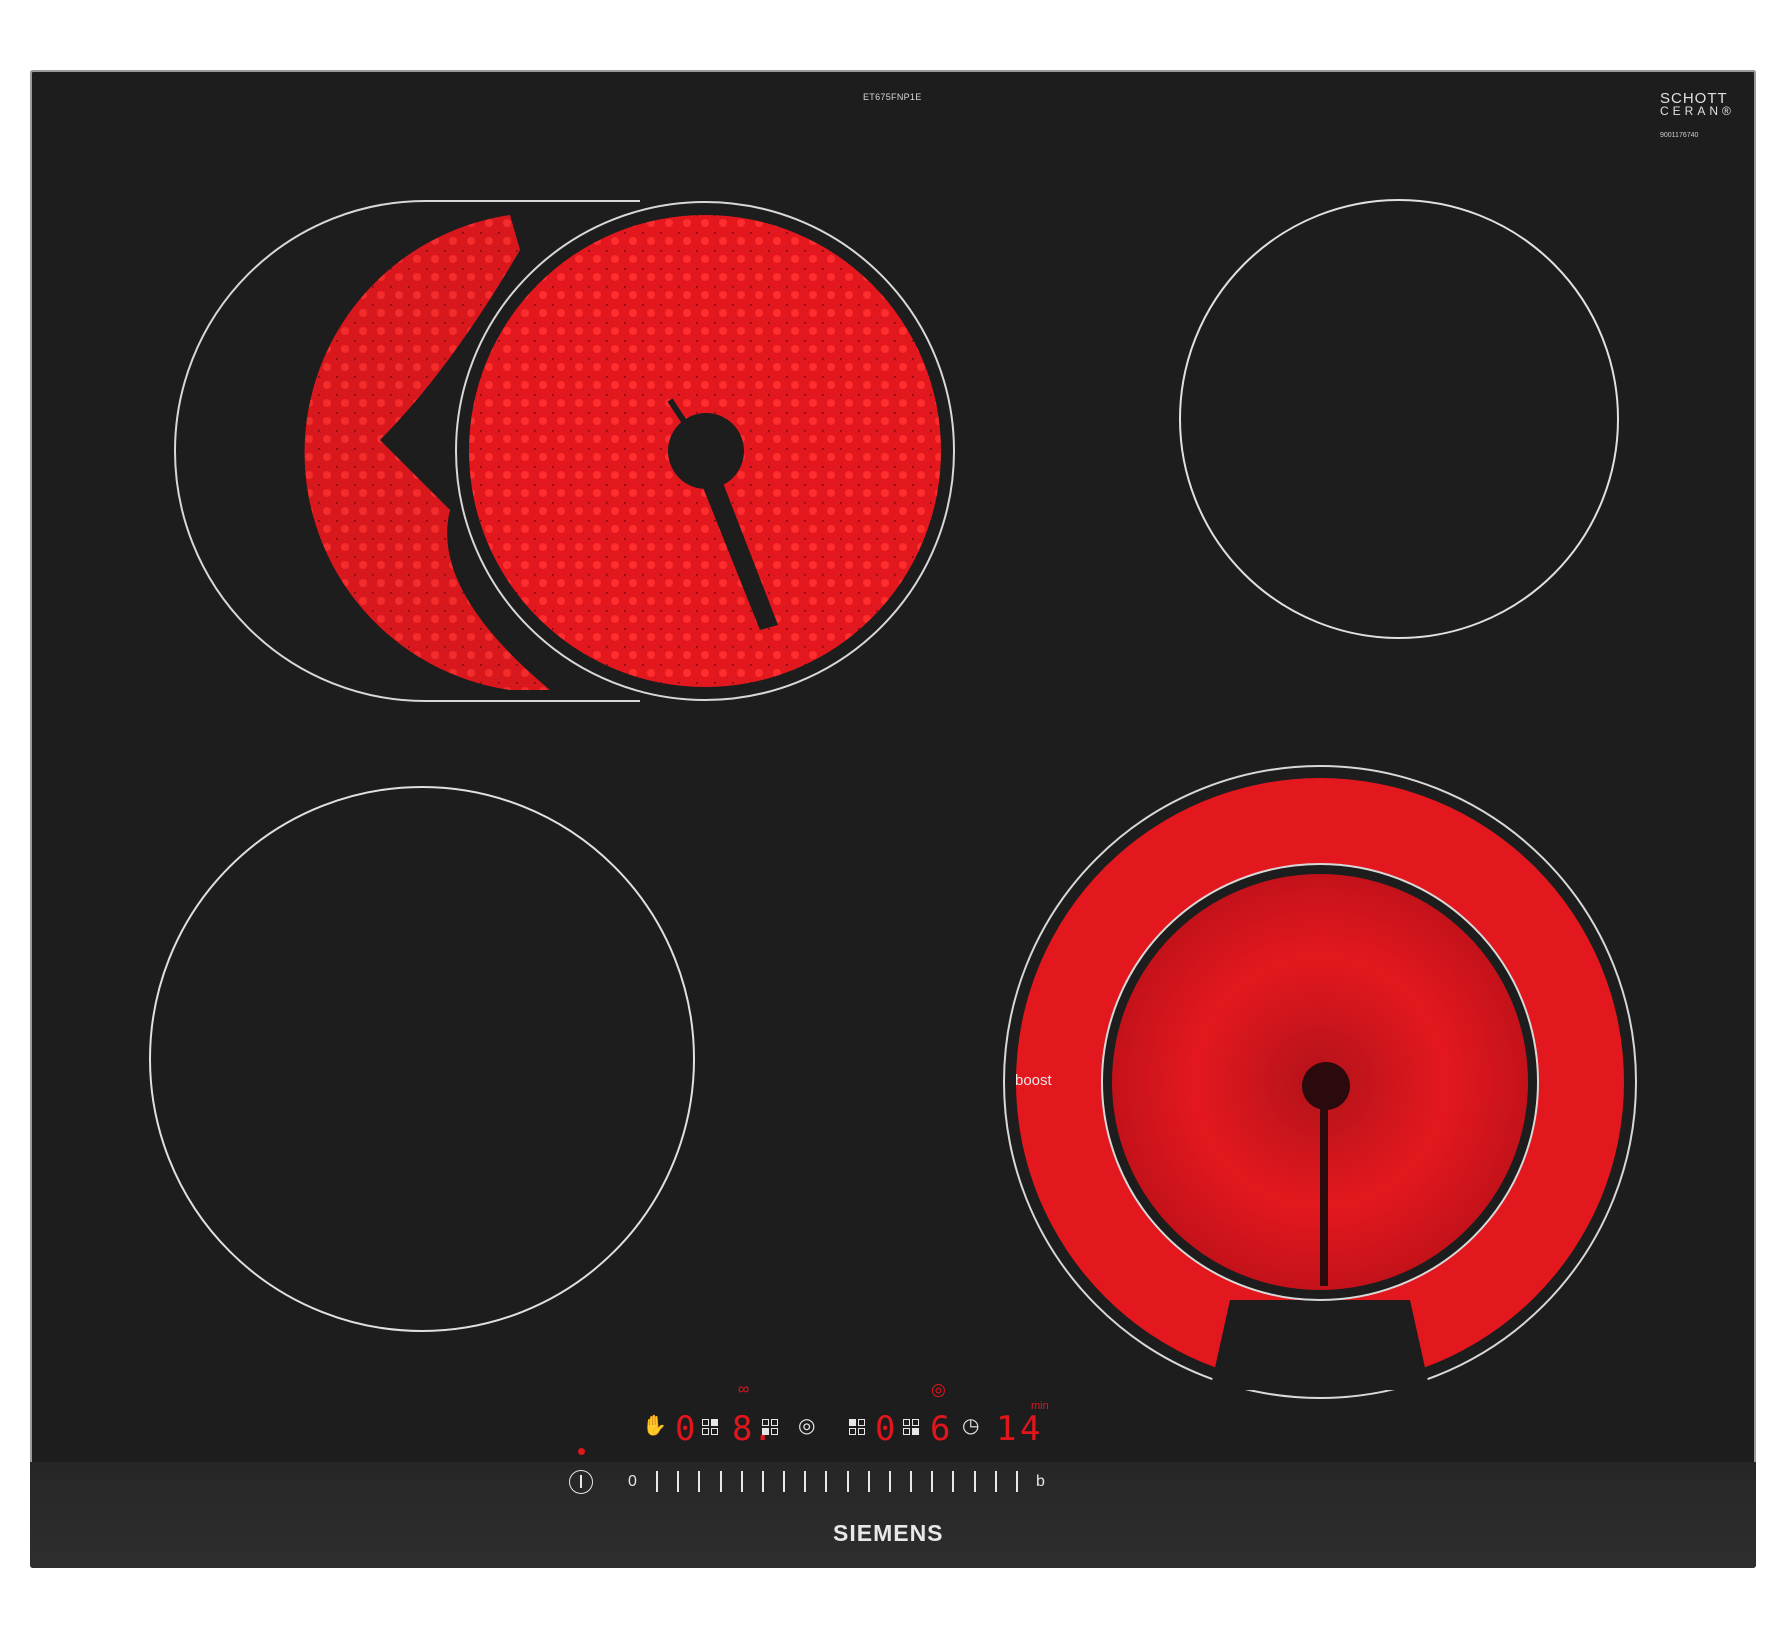 This screenshot has width=1785, height=1635. What do you see at coordinates (1006, 1429) in the screenshot?
I see `timer-display-tens: 1` at bounding box center [1006, 1429].